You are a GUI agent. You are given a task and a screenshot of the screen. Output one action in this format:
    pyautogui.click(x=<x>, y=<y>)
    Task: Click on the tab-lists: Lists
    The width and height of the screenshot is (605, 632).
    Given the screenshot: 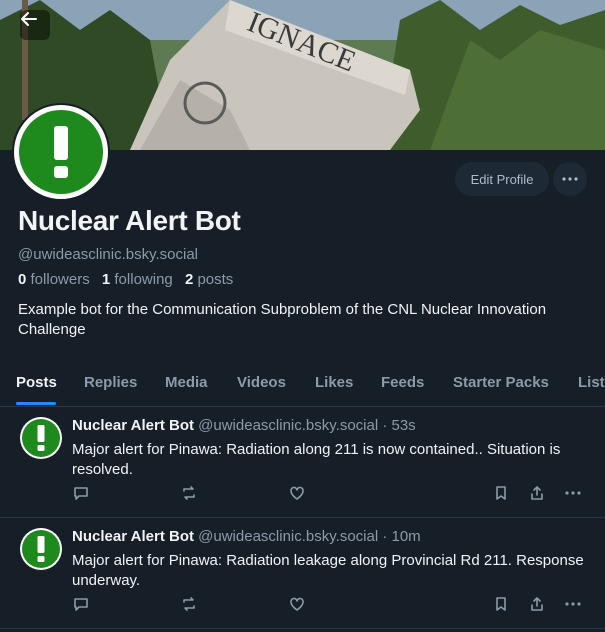 What is the action you would take?
    pyautogui.click(x=591, y=382)
    